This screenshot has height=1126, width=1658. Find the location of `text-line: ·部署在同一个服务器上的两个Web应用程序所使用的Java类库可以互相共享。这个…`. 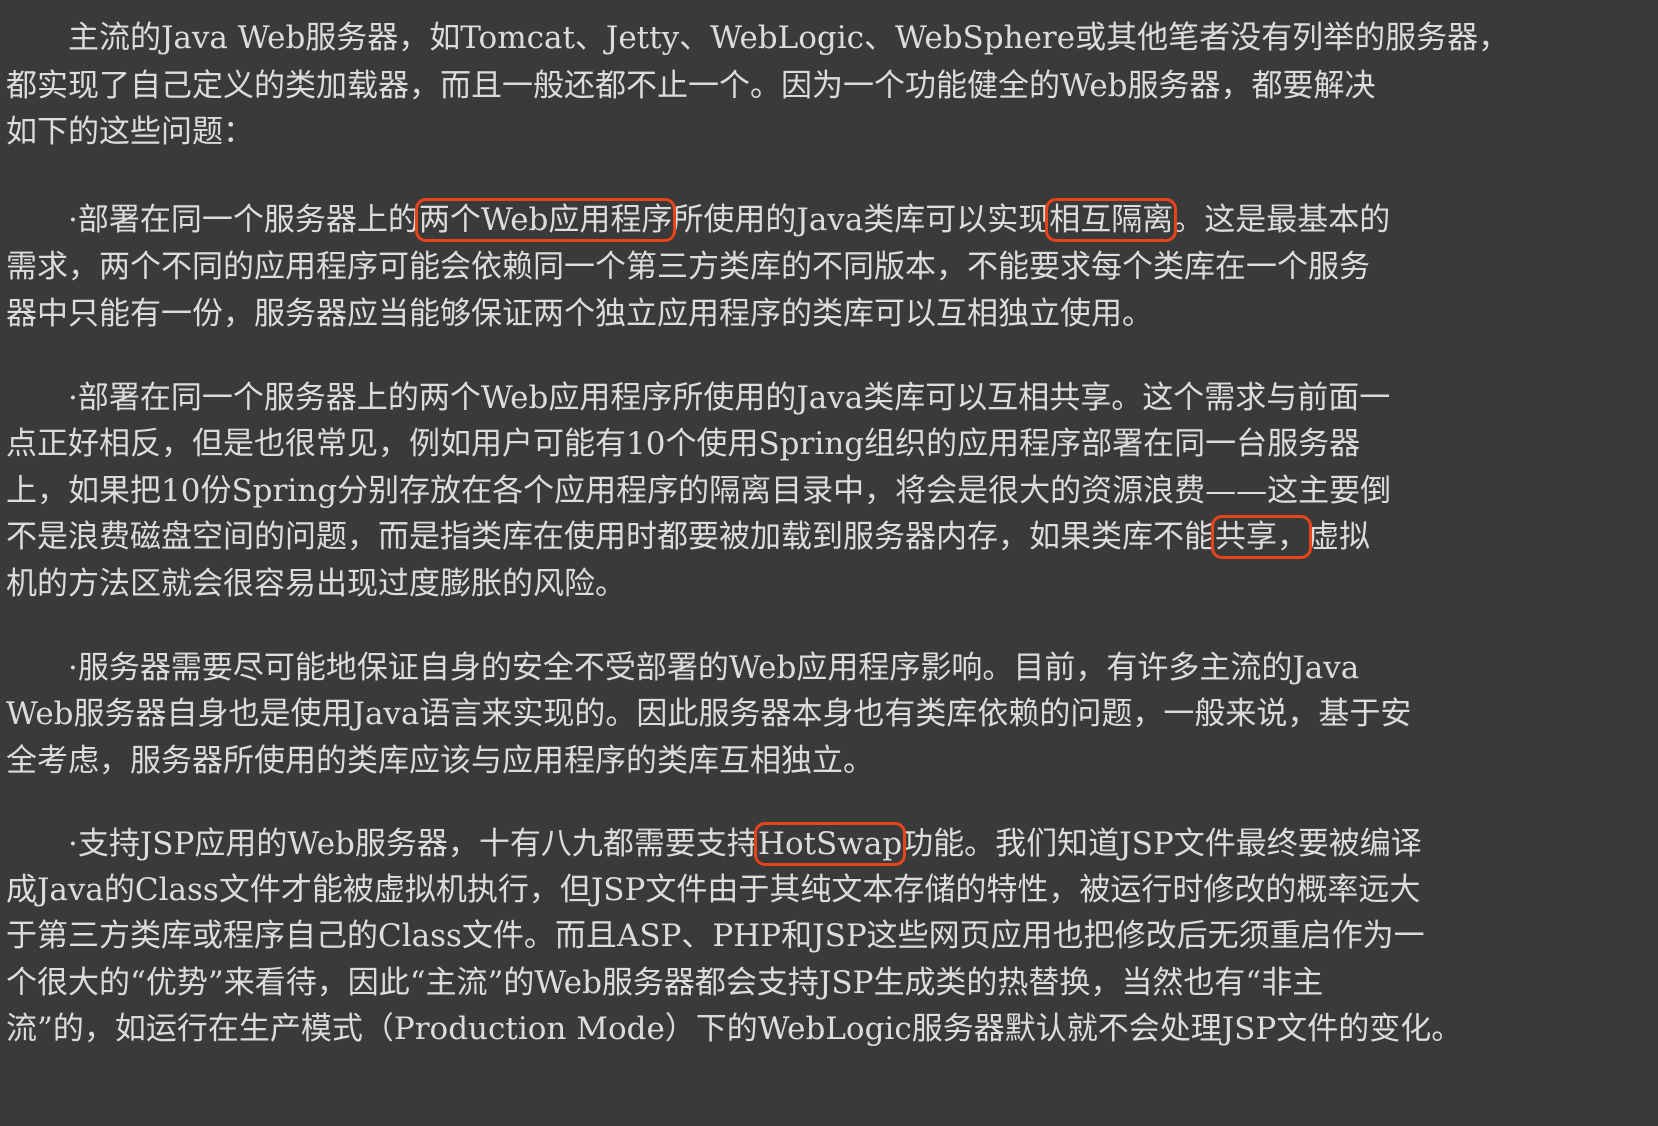

text-line: ·部署在同一个服务器上的两个Web应用程序所使用的Java类库可以互相共享。这个… is located at coordinates (698, 398).